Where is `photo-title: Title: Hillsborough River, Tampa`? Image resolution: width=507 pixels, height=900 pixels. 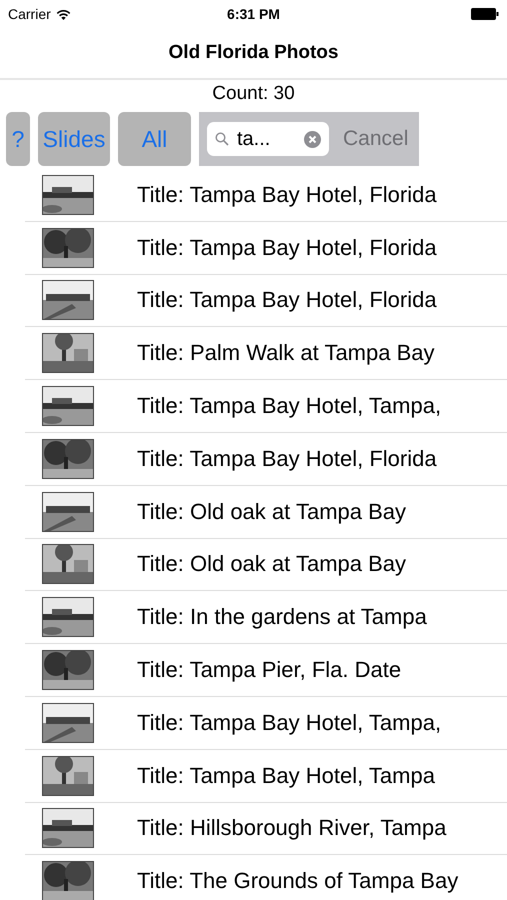
photo-title: Title: Hillsborough River, Tampa is located at coordinates (291, 828).